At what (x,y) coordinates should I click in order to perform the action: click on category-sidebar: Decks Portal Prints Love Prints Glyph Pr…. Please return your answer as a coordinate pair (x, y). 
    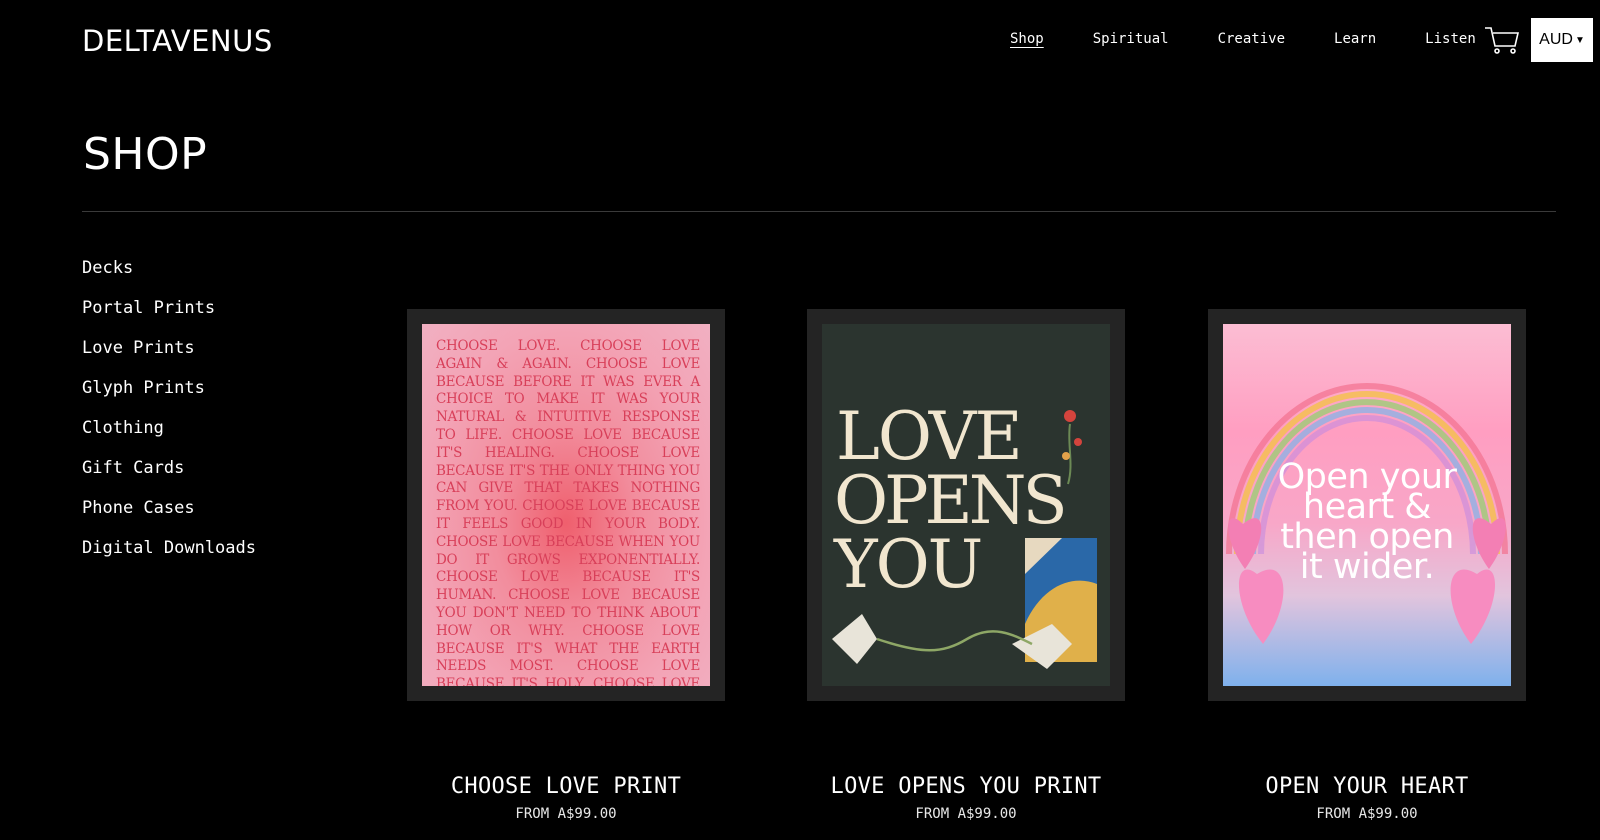
    Looking at the image, I should click on (169, 416).